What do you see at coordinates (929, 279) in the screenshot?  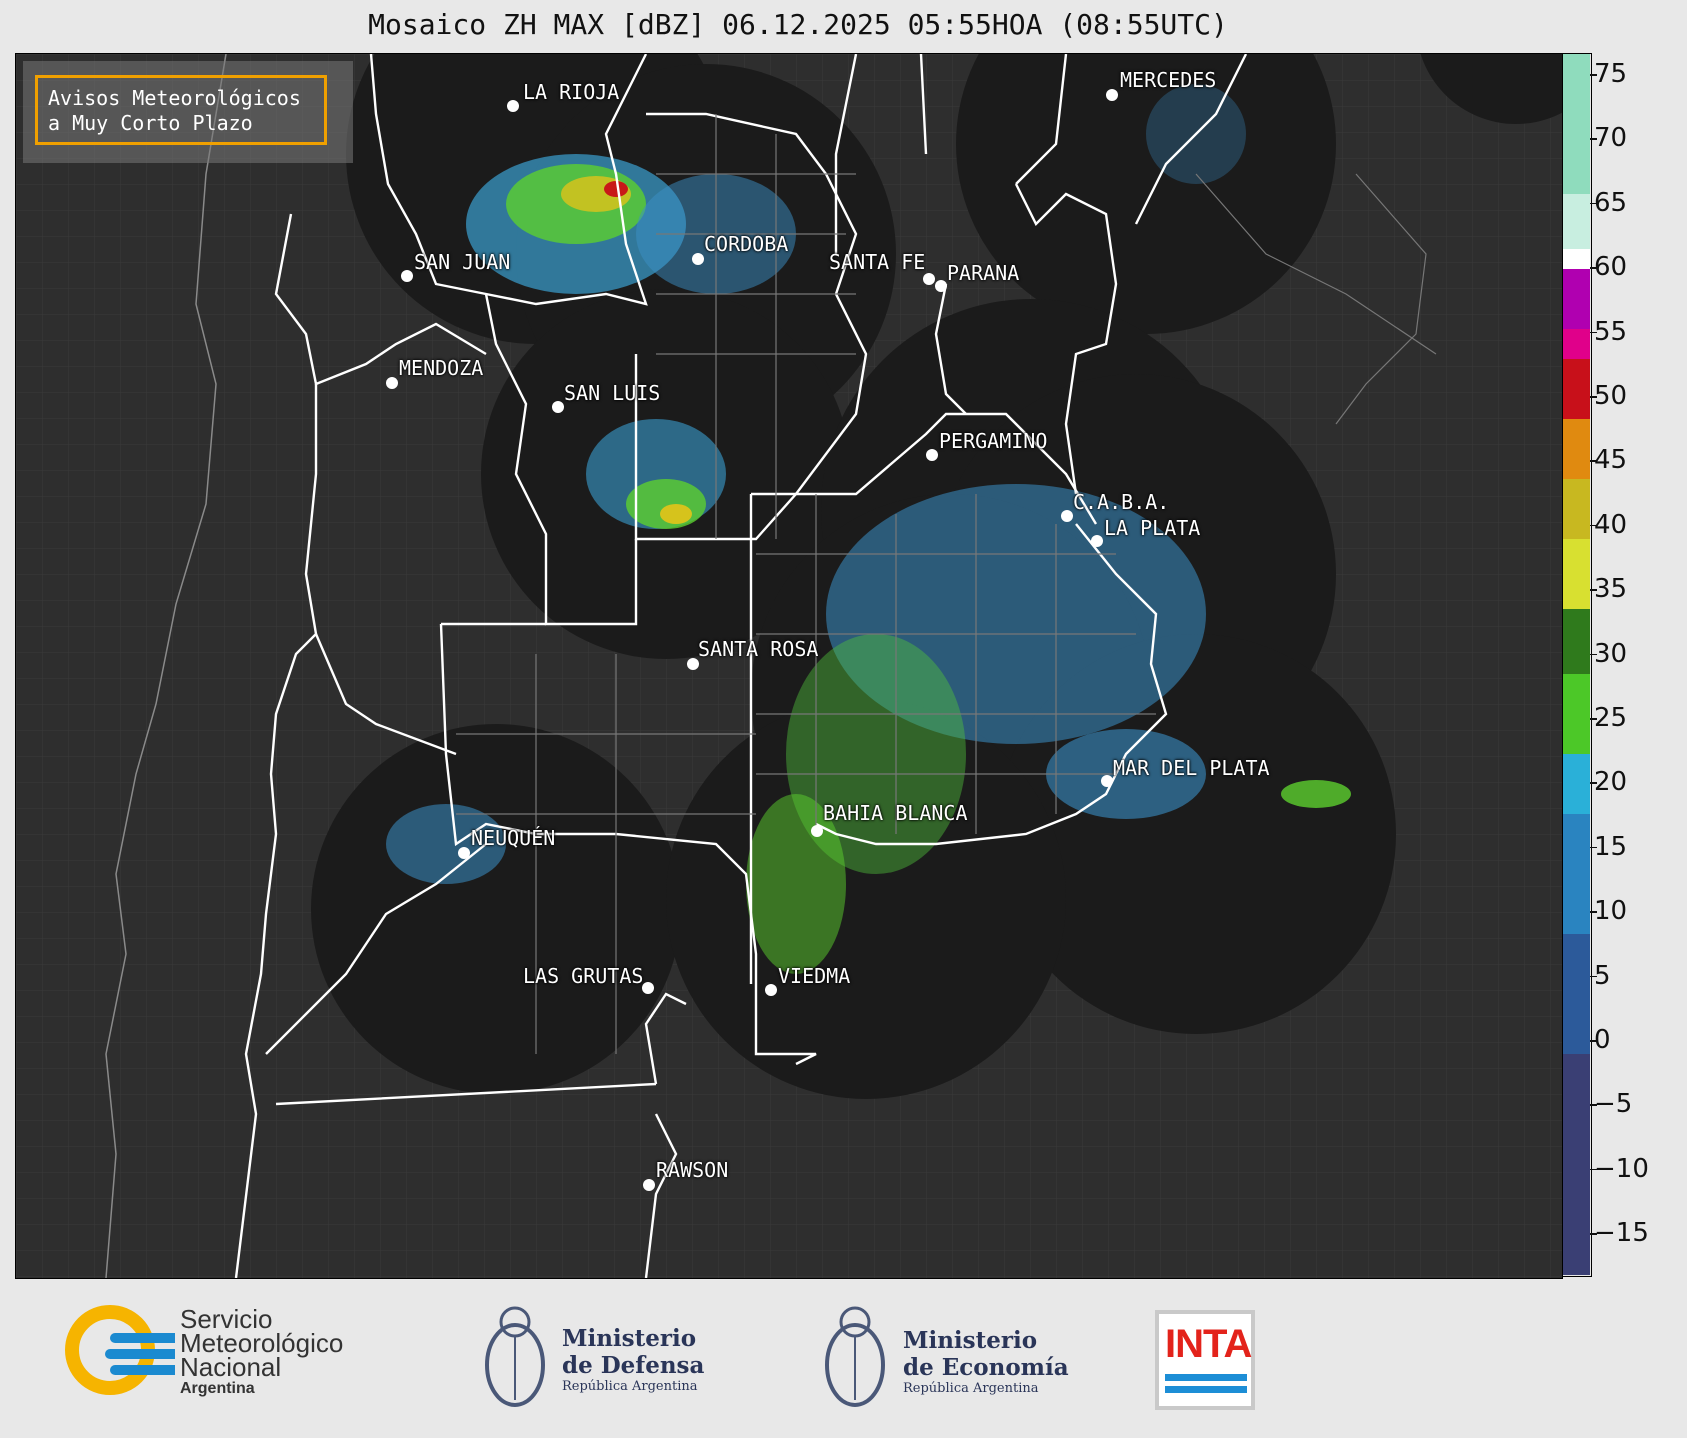 I see `city-dot-santa-fe` at bounding box center [929, 279].